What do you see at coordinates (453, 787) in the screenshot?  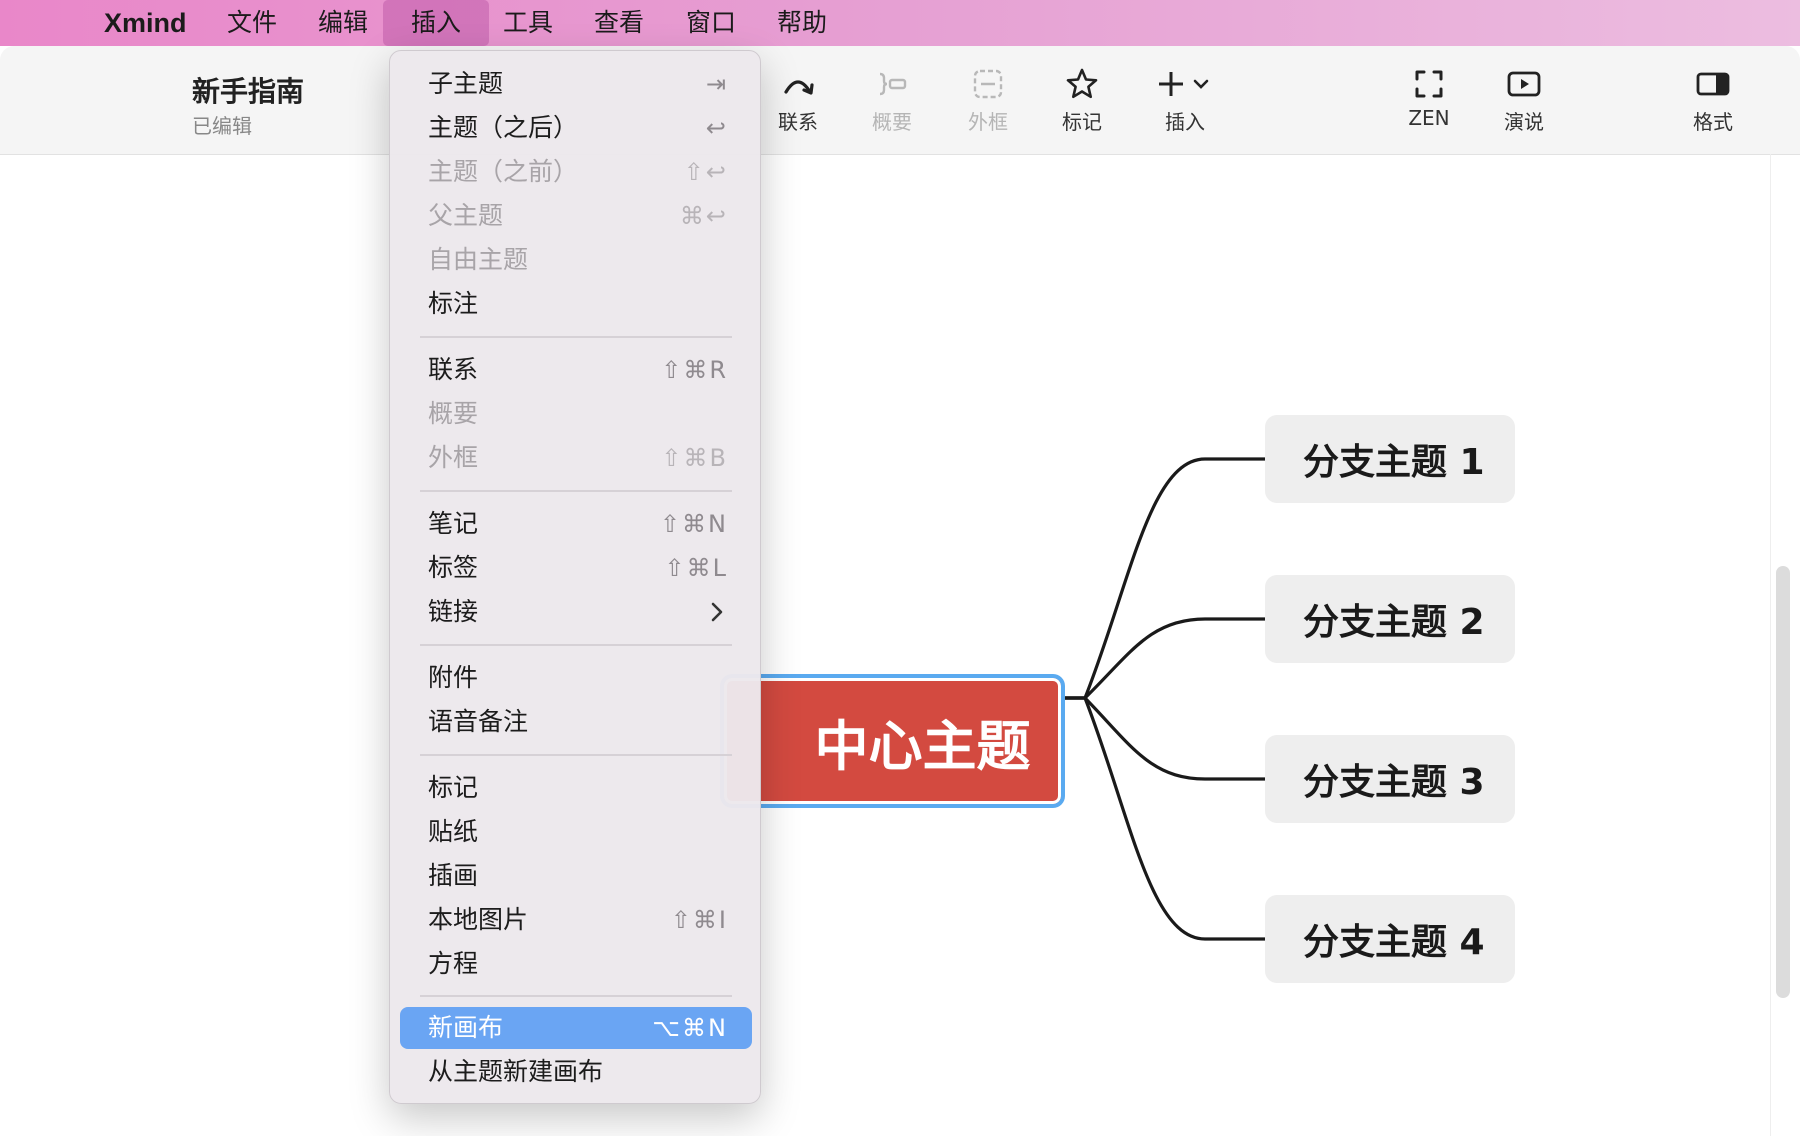 I see `menu-item-label: 标记` at bounding box center [453, 787].